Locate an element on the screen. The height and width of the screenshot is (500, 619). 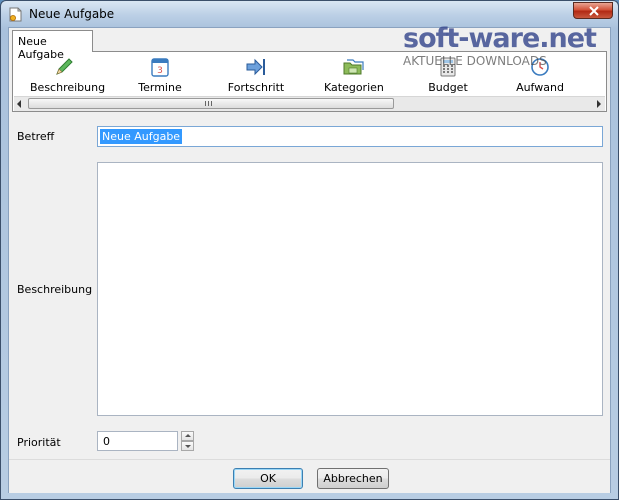
tab-neue-aufgabe: Neue Aufgabe is located at coordinates (52, 45).